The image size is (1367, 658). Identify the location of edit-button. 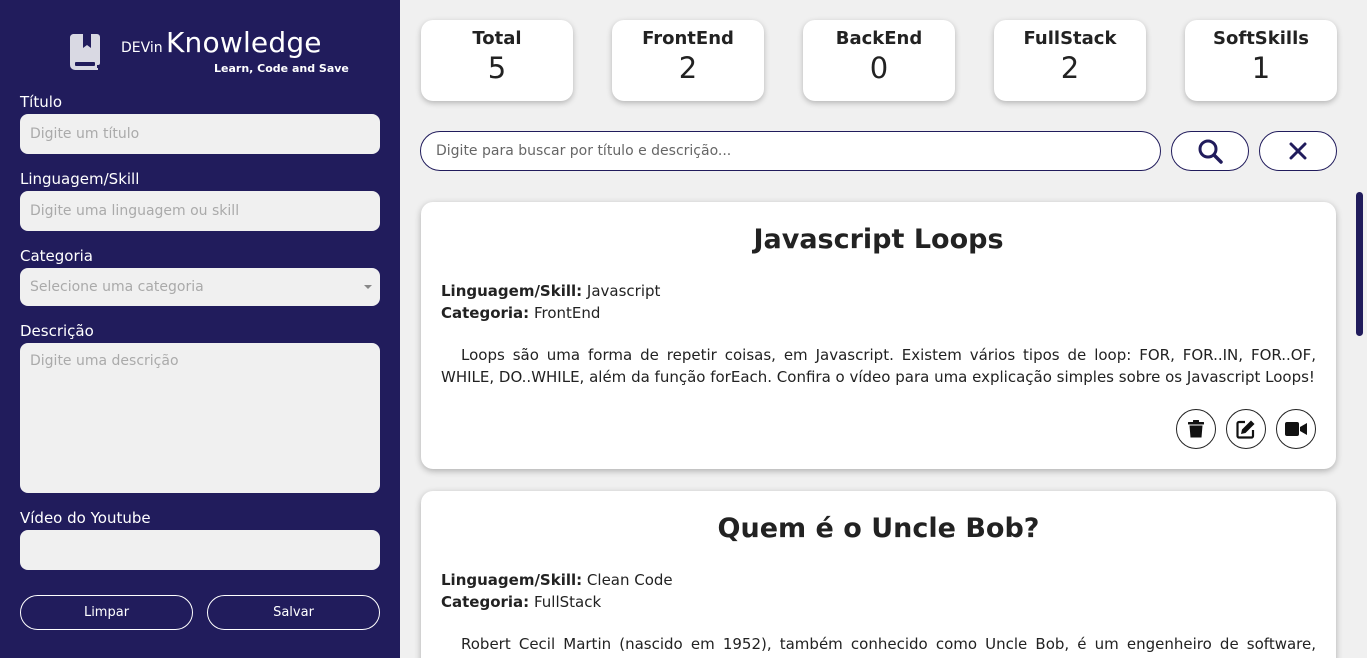
(1246, 429).